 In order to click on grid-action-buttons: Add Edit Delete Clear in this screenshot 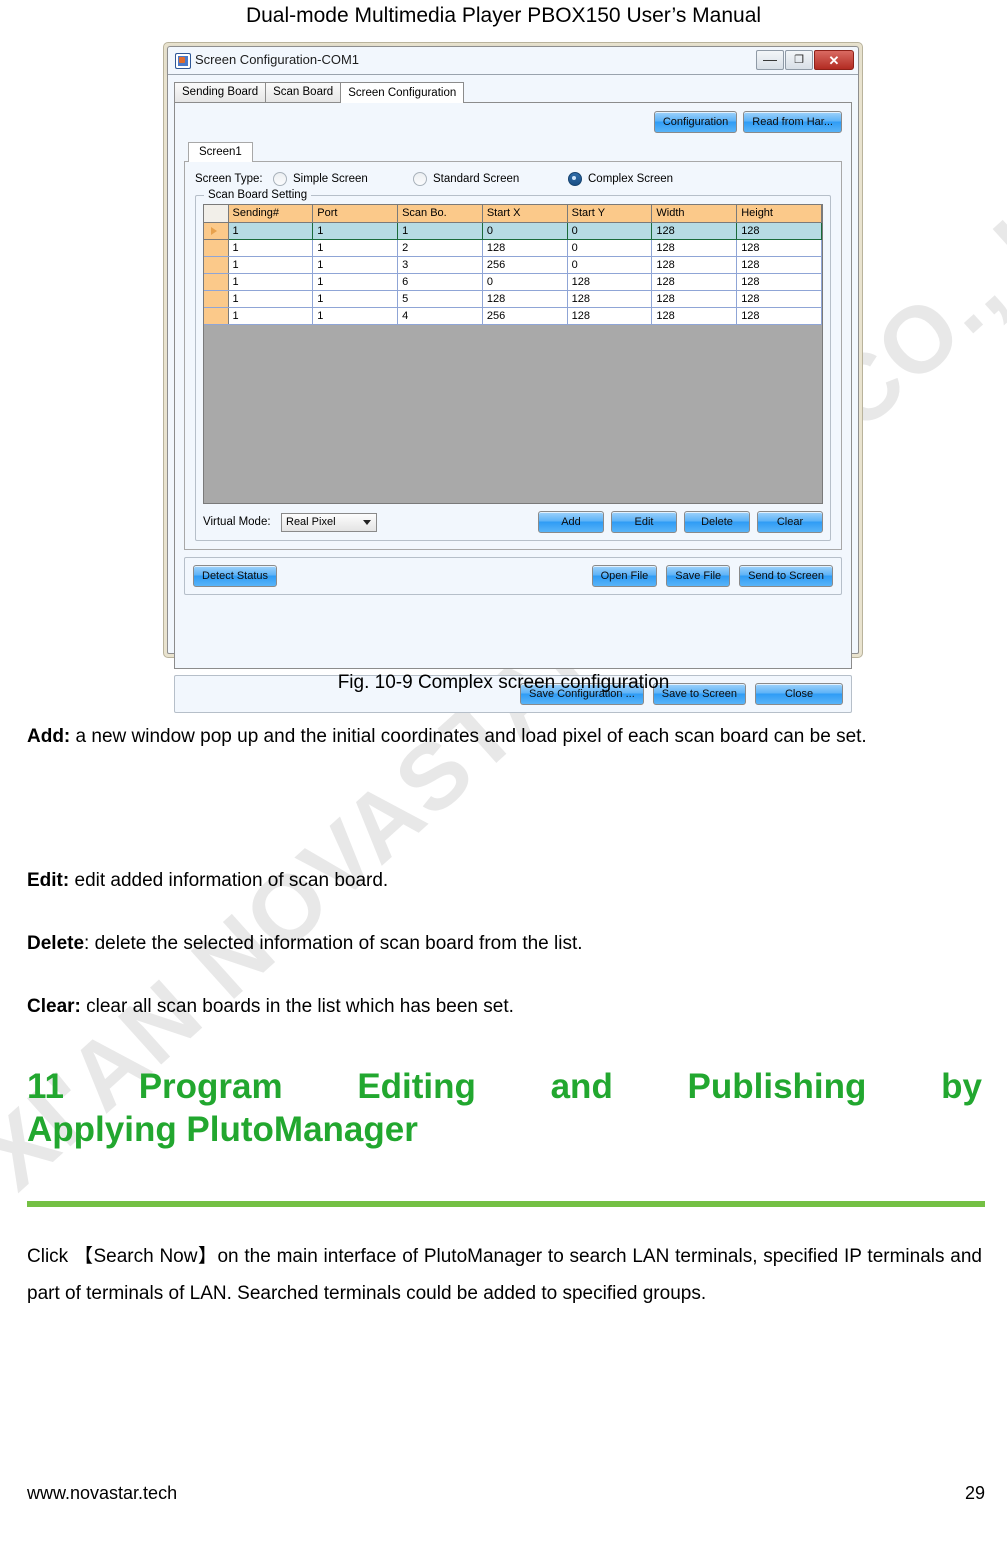, I will do `click(680, 522)`.